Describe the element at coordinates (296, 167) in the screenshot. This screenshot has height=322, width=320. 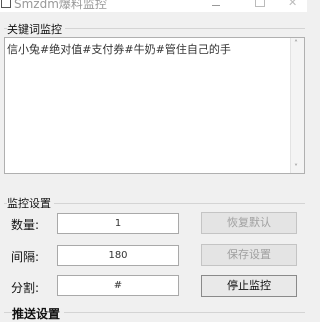
I see `scroll-down-icon: ˅` at that location.